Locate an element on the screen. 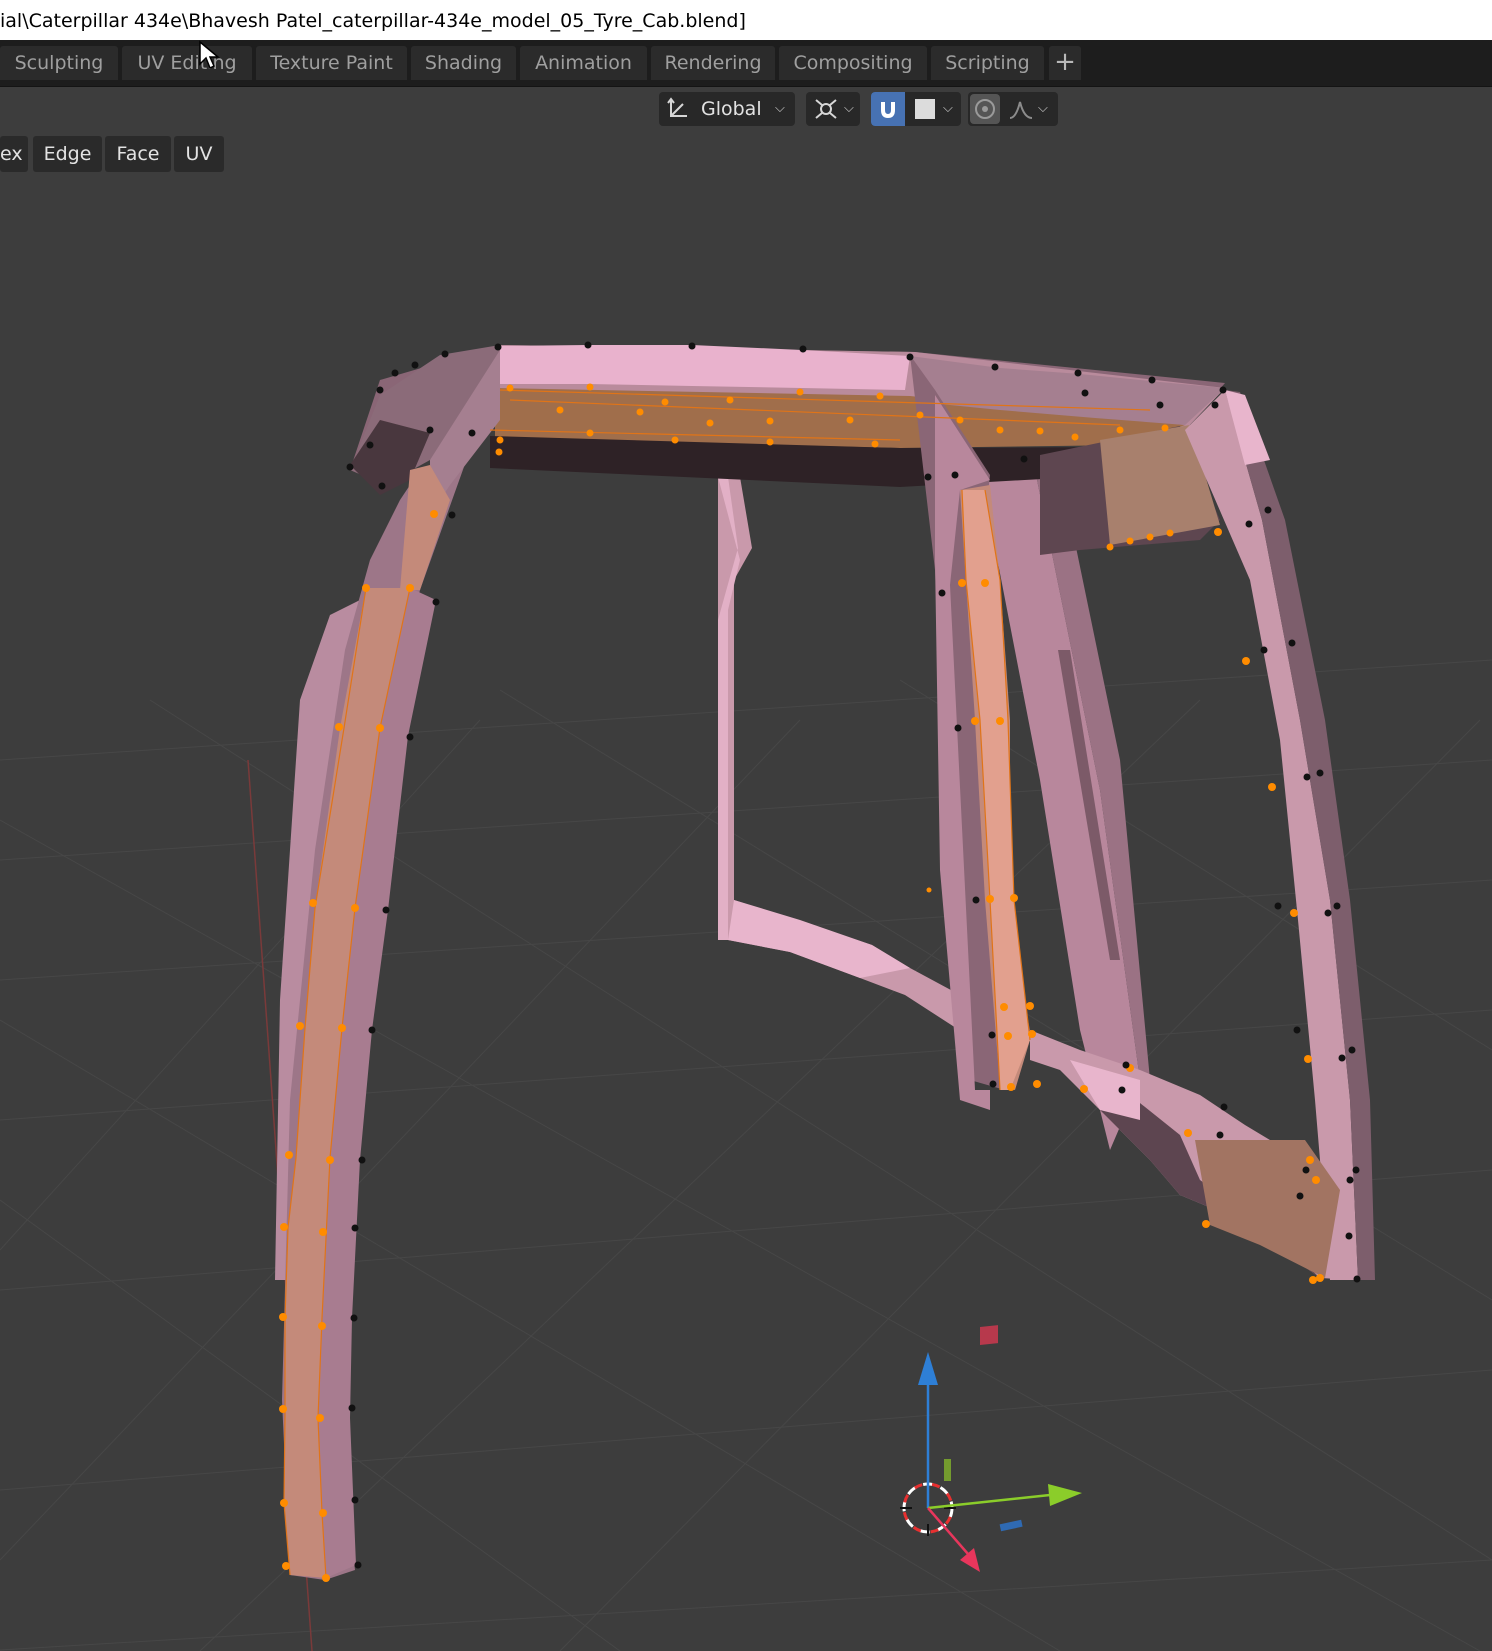 The width and height of the screenshot is (1492, 1651). square-snap-icon is located at coordinates (925, 109).